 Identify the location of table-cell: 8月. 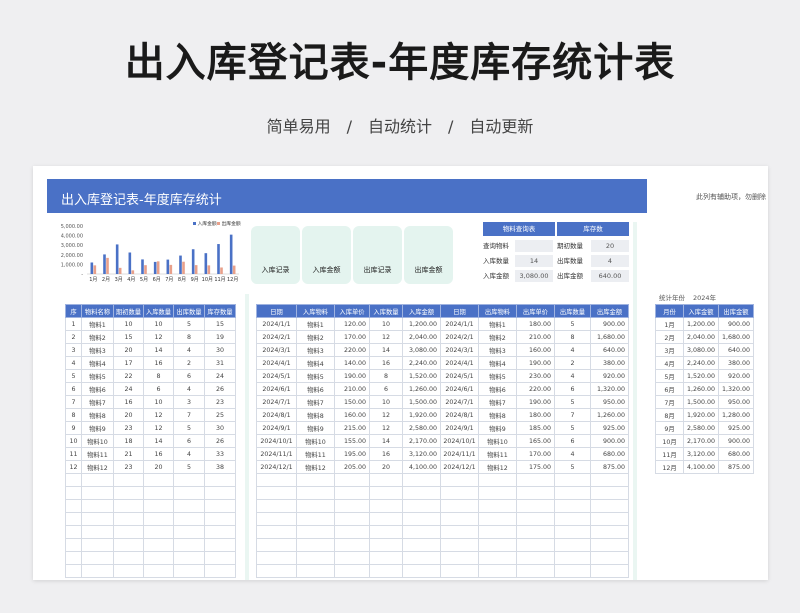
(669, 415).